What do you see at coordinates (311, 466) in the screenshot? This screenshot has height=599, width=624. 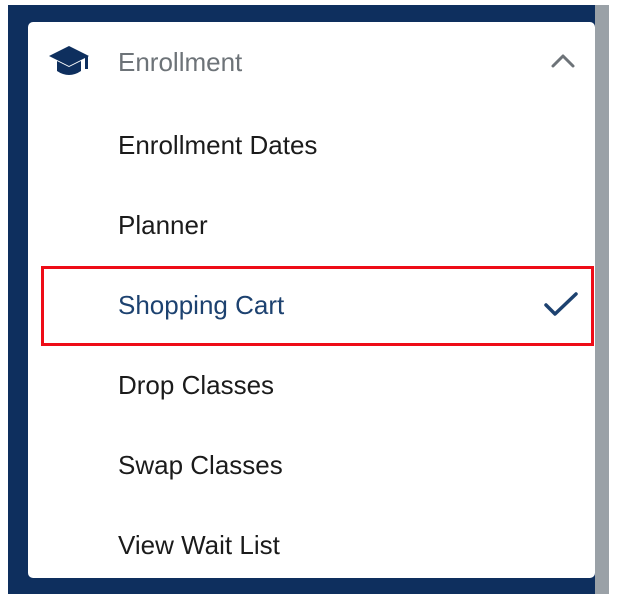 I see `menu-item-swap-classes: Swap Classes` at bounding box center [311, 466].